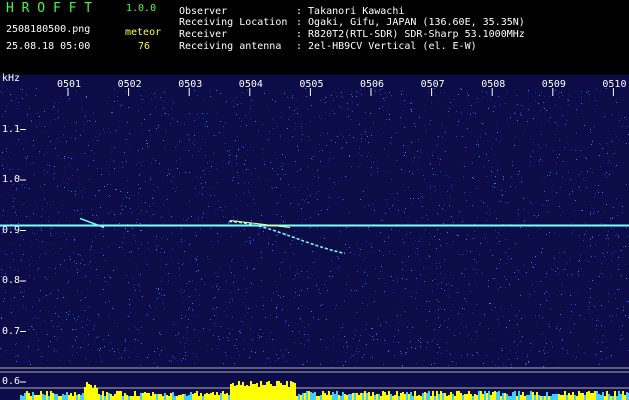 The height and width of the screenshot is (400, 629). I want to click on meteor-label: meteor, so click(143, 32).